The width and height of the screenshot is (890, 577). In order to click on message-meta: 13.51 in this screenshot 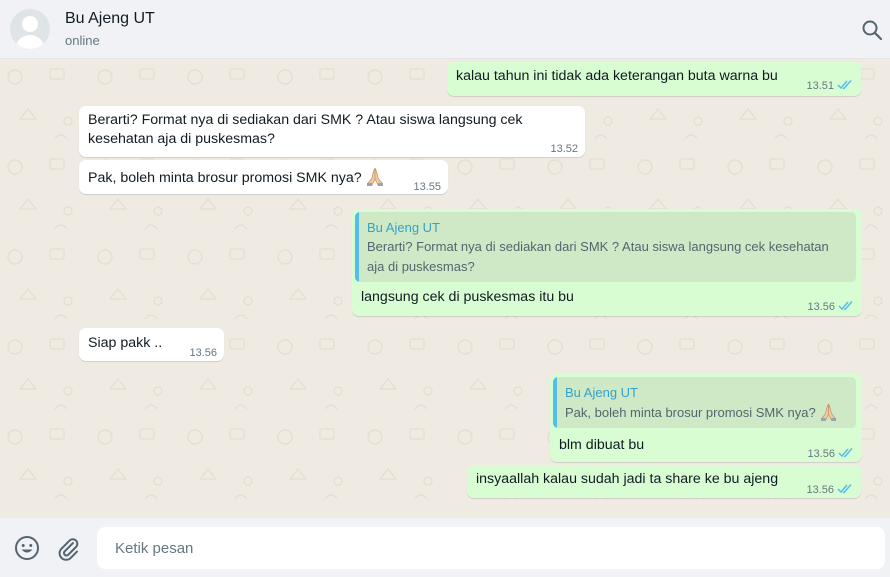, I will do `click(829, 86)`.